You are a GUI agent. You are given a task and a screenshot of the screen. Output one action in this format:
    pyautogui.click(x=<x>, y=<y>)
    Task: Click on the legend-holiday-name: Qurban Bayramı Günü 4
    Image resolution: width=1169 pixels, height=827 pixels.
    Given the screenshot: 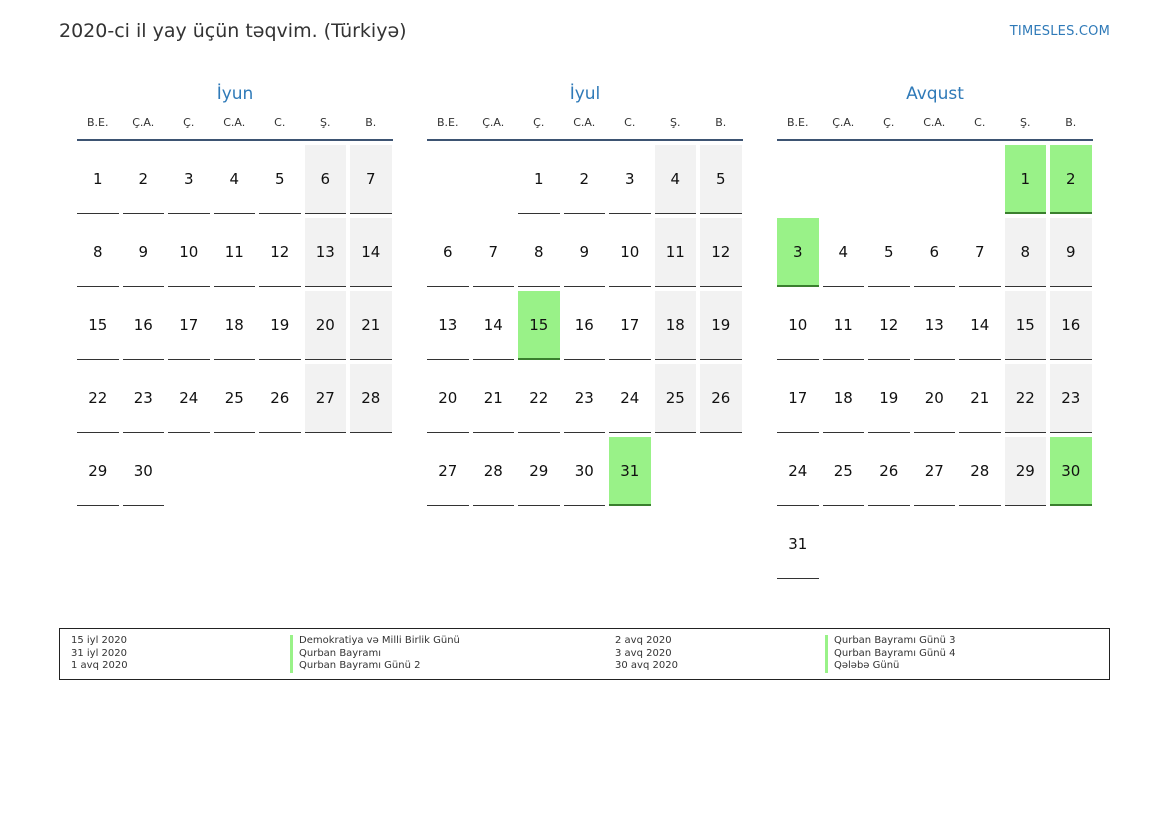 What is the action you would take?
    pyautogui.click(x=890, y=653)
    